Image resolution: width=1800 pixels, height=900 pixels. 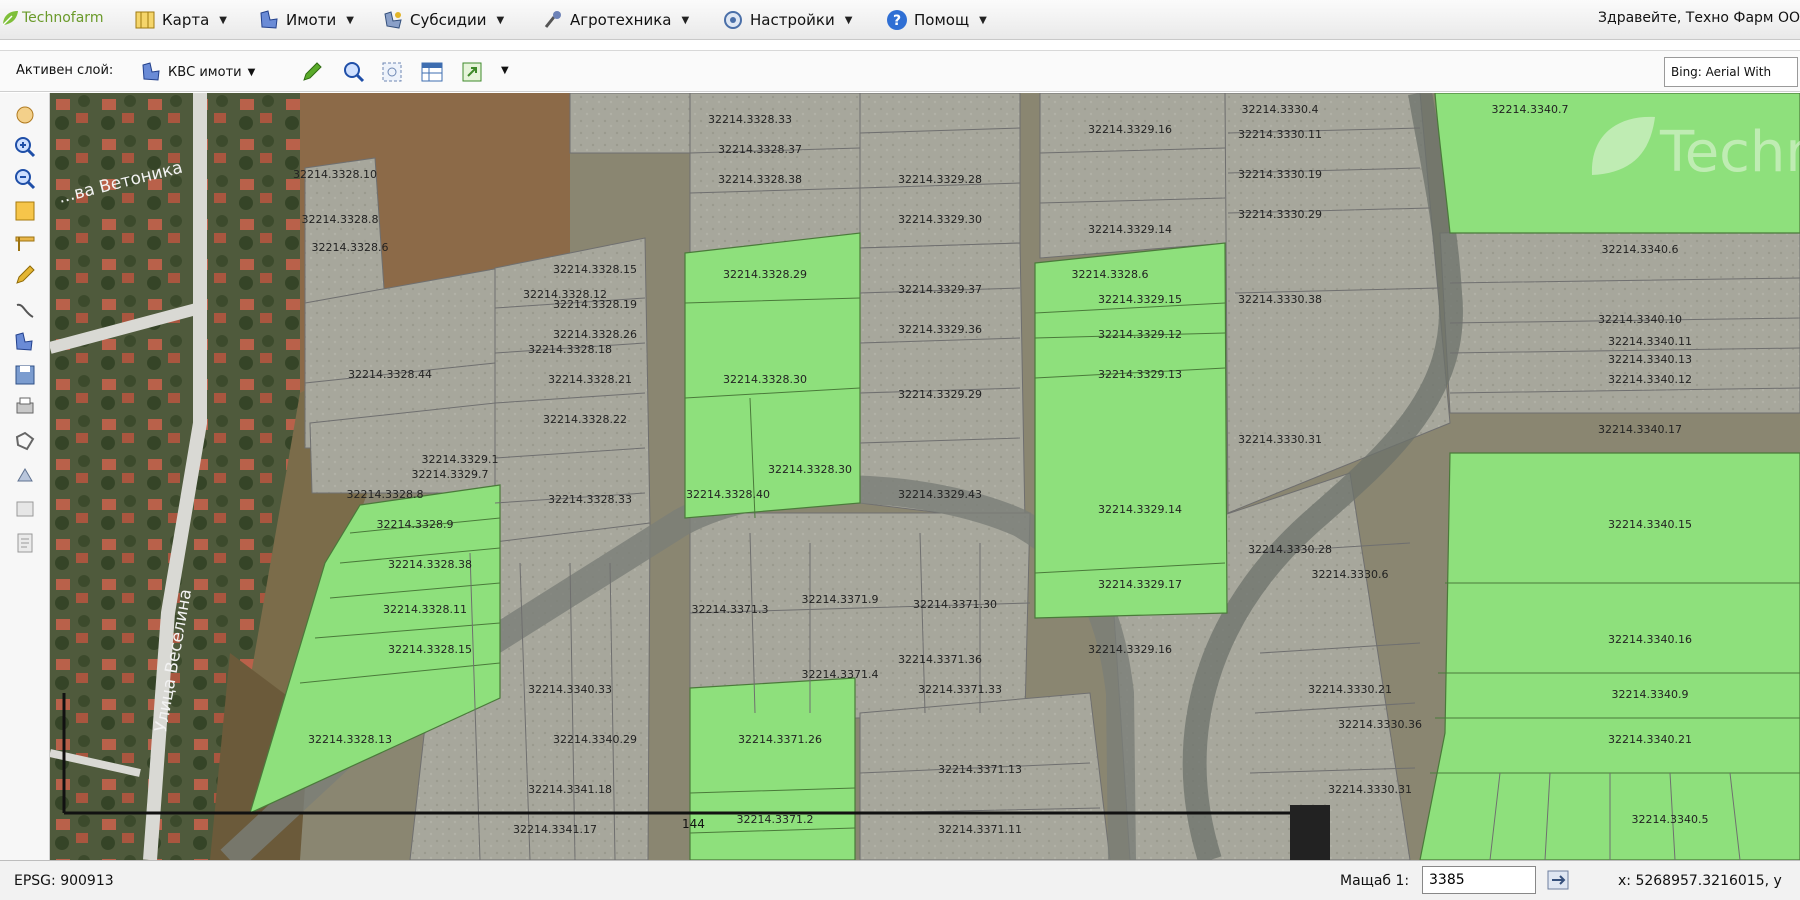 What do you see at coordinates (335, 174) in the screenshot?
I see `parcel-id-label: 32214.3328.10` at bounding box center [335, 174].